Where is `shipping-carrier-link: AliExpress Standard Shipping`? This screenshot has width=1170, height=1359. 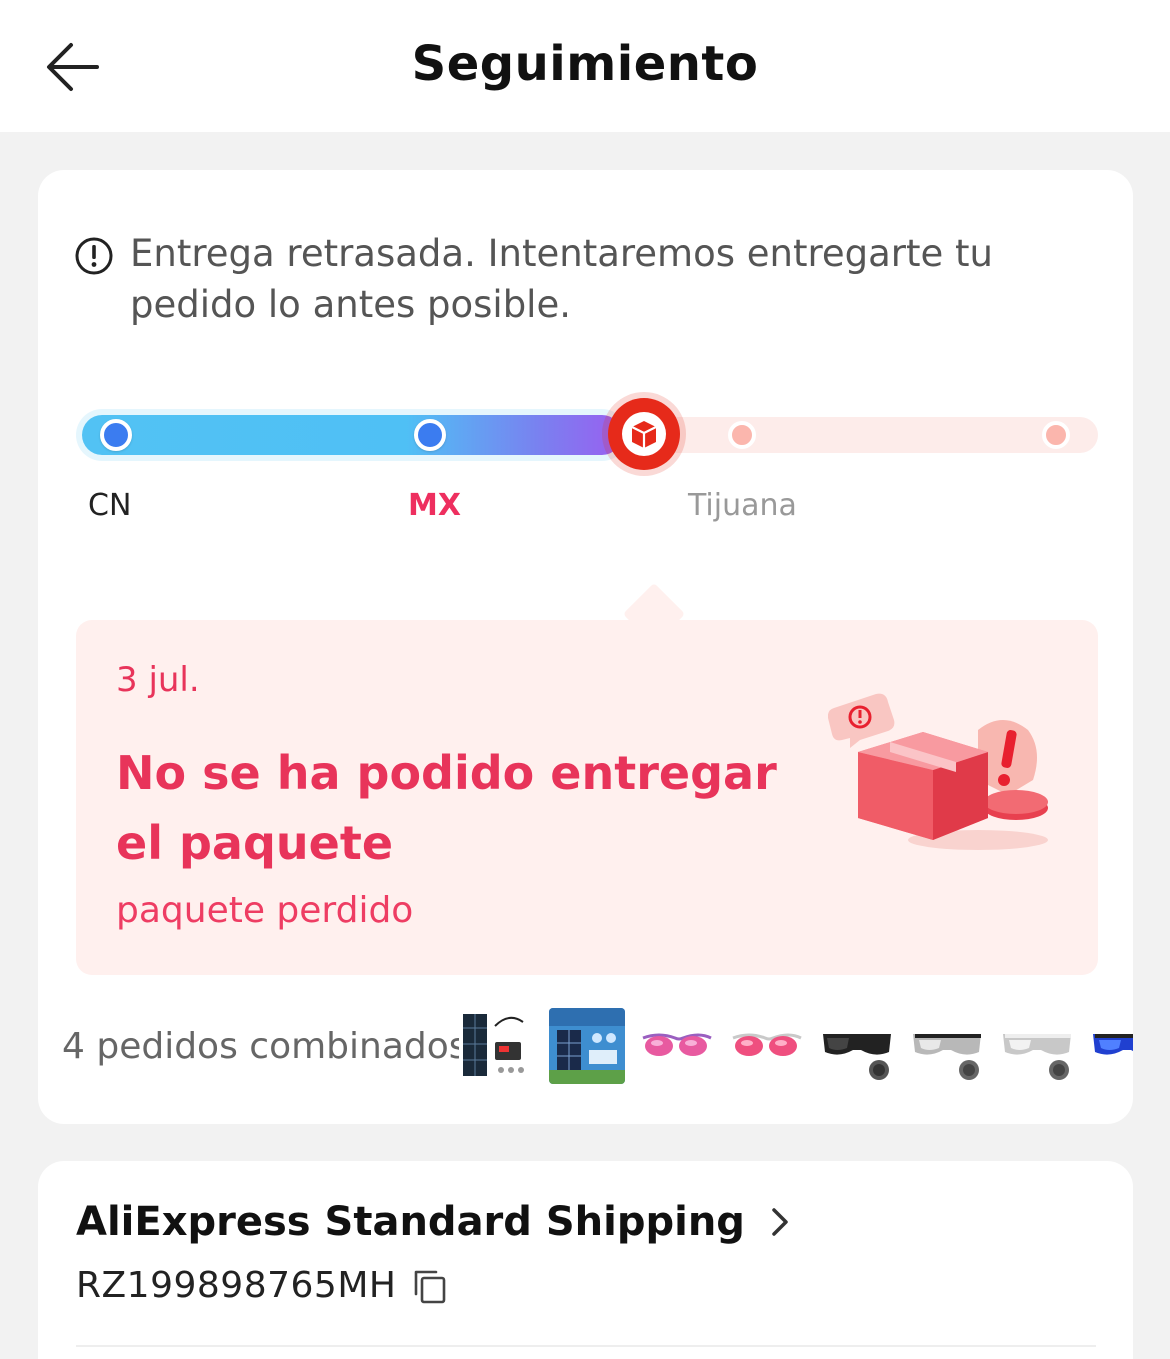
shipping-carrier-link: AliExpress Standard Shipping is located at coordinates (435, 1222).